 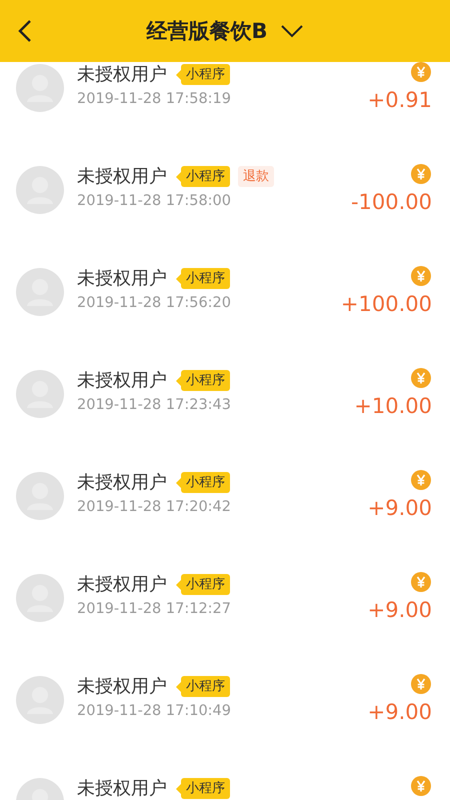 I want to click on transaction-time: 2019-11-28 17:20:42, so click(x=154, y=507).